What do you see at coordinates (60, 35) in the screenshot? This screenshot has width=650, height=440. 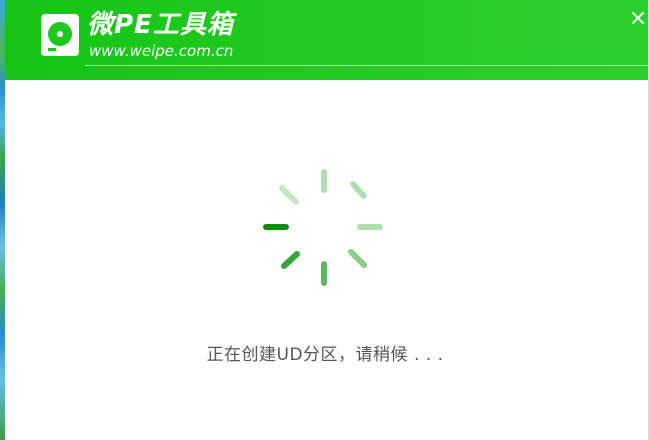 I see `disk-icon` at bounding box center [60, 35].